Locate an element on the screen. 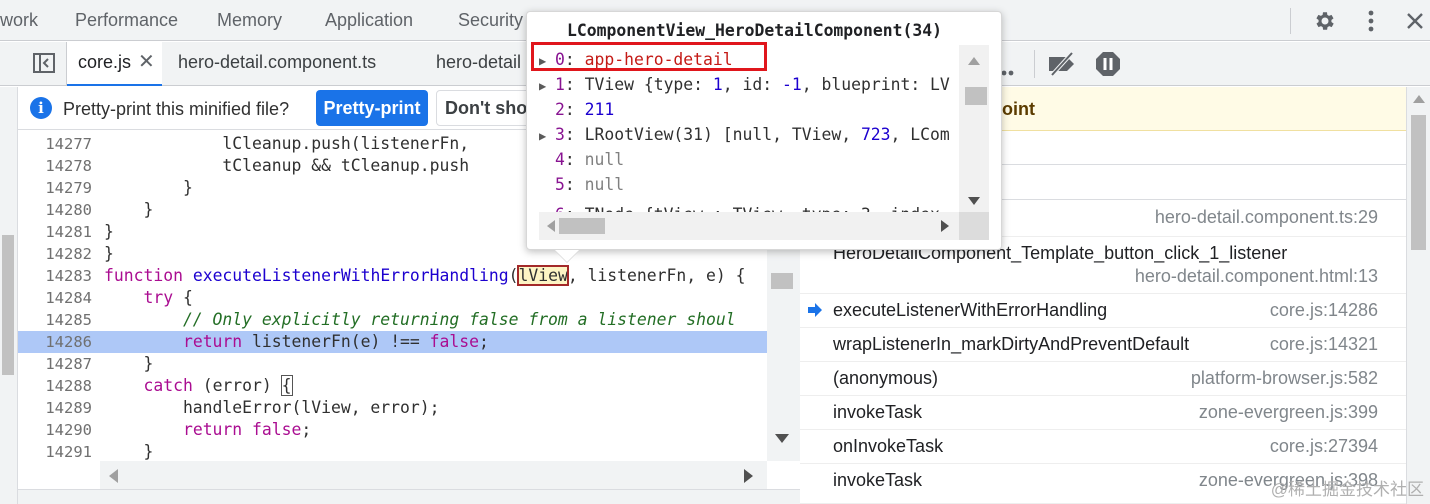  tab-memory: Memory is located at coordinates (249, 20).